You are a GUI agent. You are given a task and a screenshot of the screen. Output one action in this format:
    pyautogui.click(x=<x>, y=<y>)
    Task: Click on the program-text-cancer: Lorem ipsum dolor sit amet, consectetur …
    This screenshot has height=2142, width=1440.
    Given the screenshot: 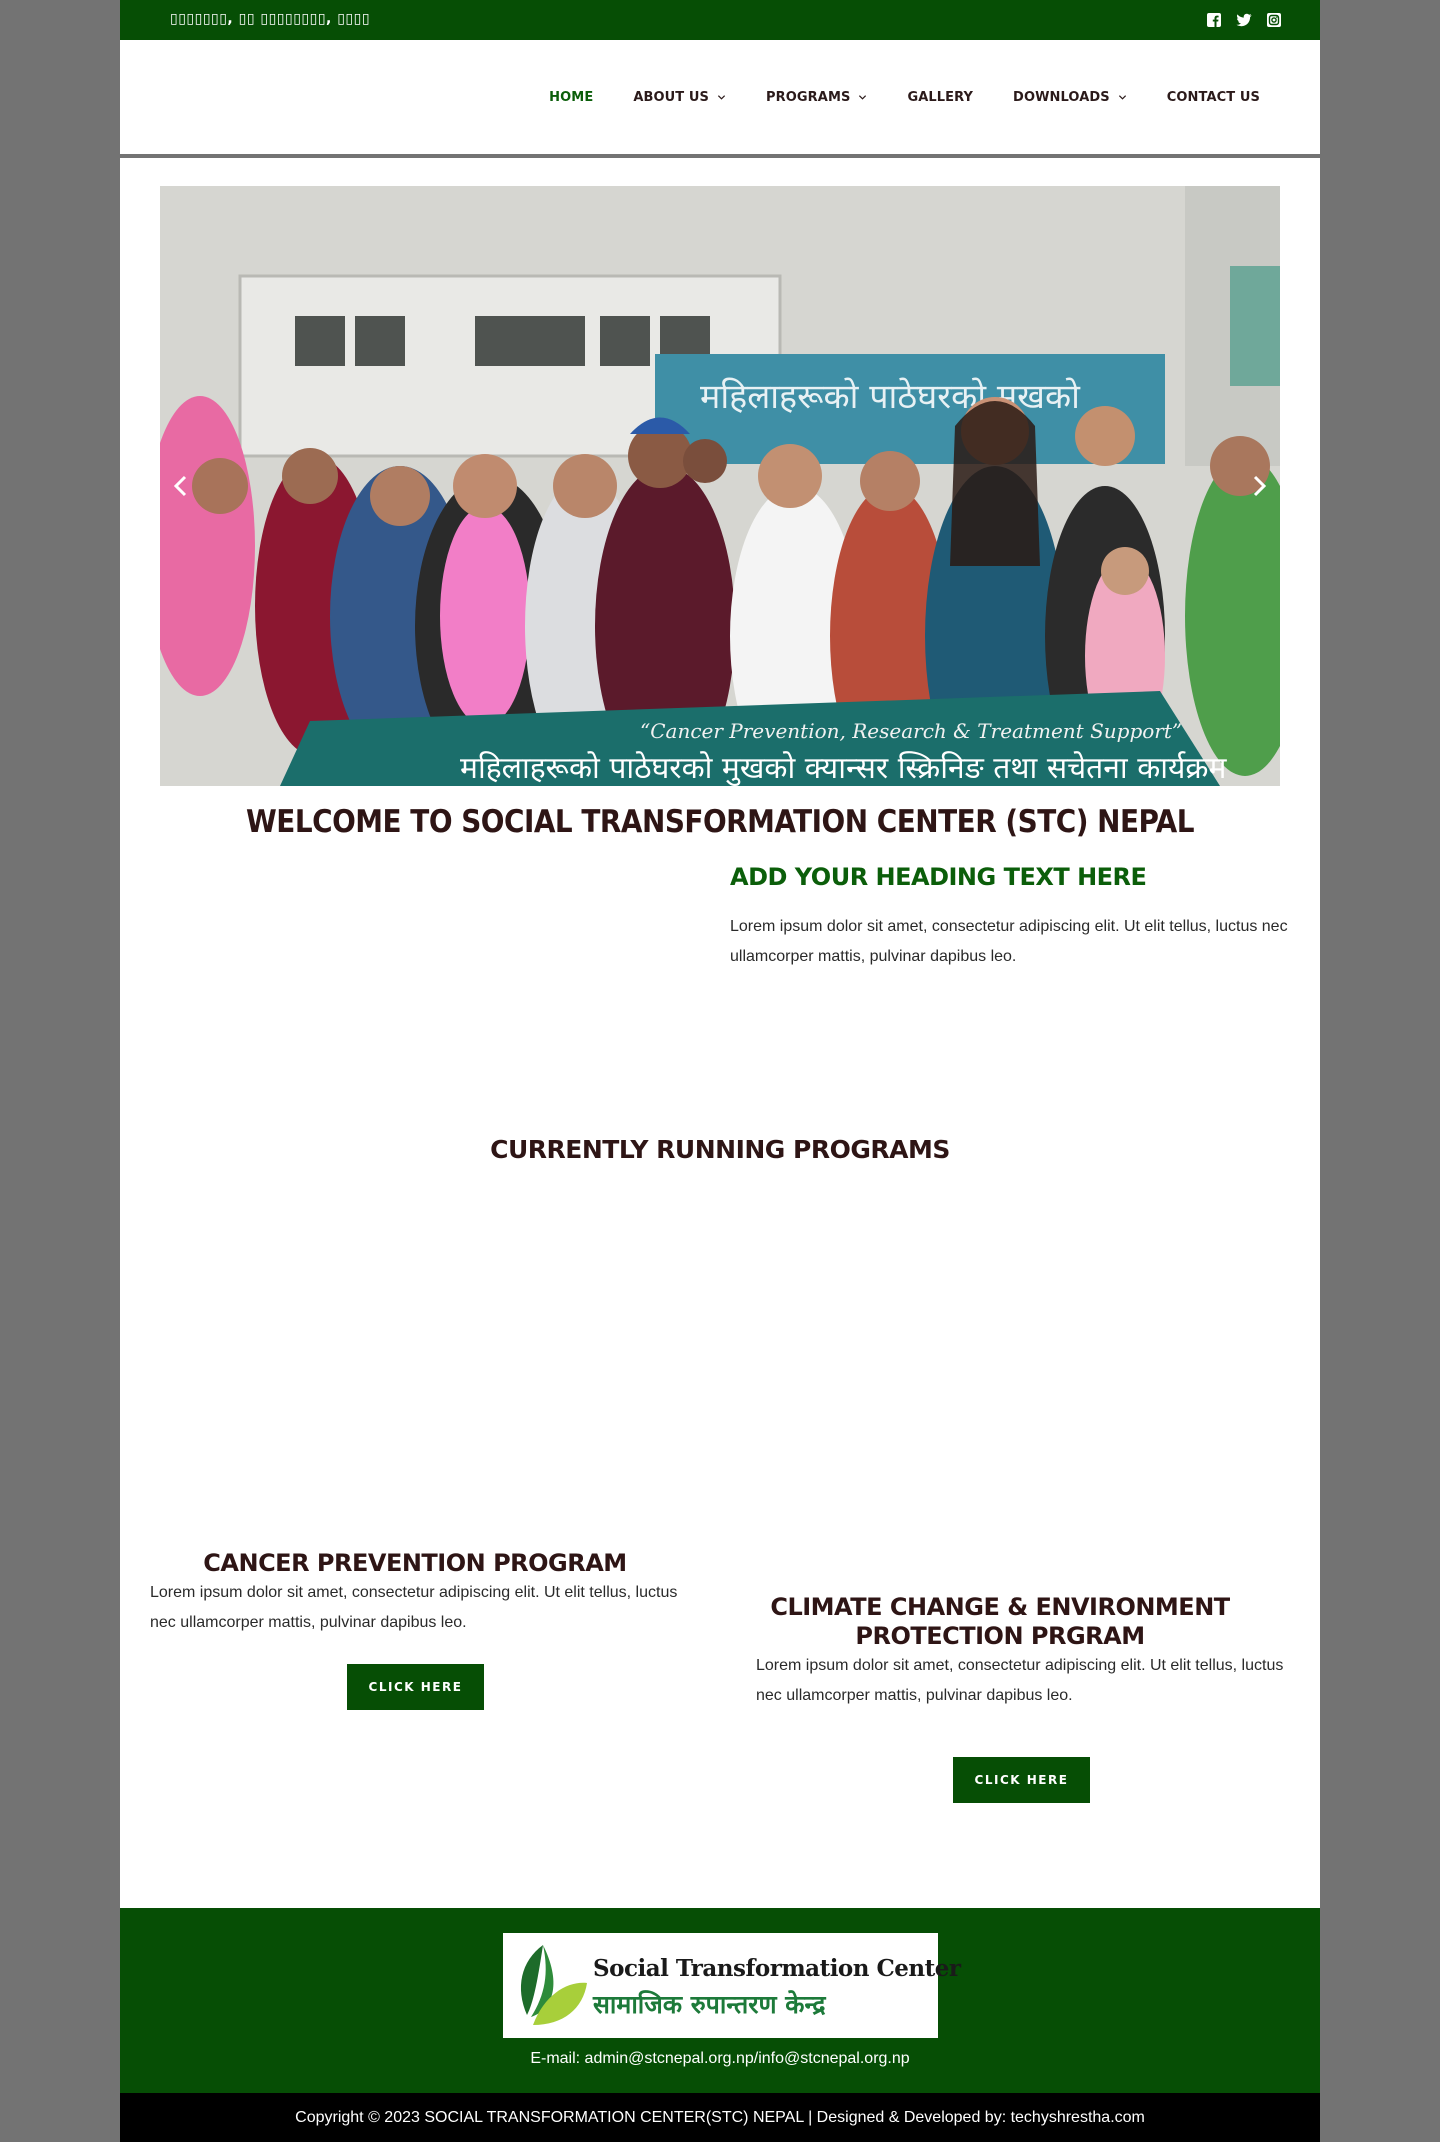 What is the action you would take?
    pyautogui.click(x=414, y=1607)
    